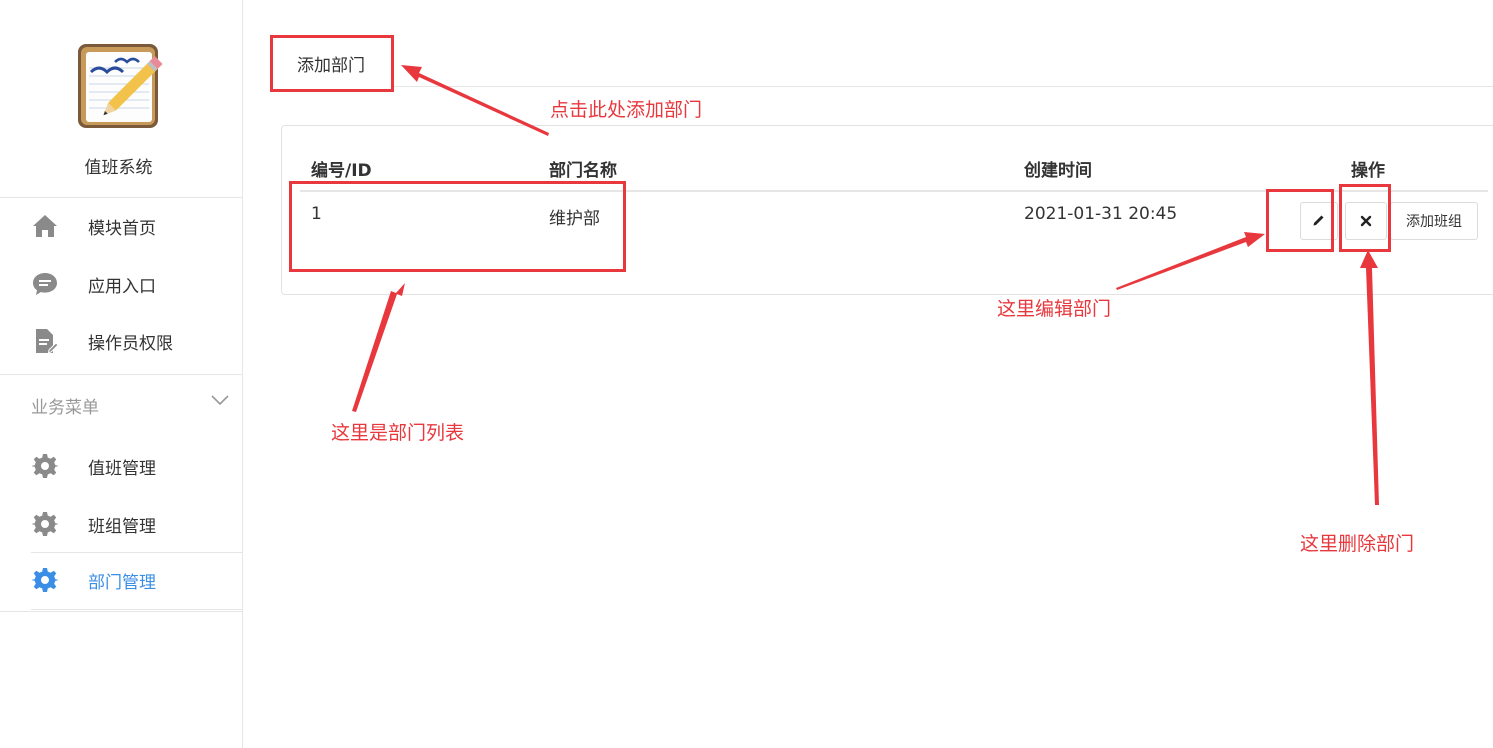 The width and height of the screenshot is (1493, 748). I want to click on sidebar-item-team-management: 班组管理, so click(121, 524).